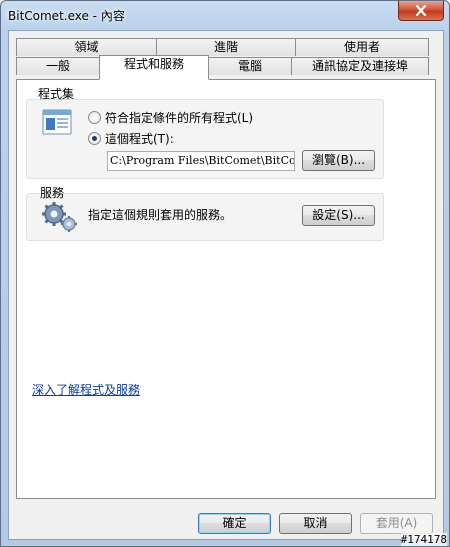  What do you see at coordinates (139, 138) in the screenshot?
I see `this-program-label: 這個程式(T):` at bounding box center [139, 138].